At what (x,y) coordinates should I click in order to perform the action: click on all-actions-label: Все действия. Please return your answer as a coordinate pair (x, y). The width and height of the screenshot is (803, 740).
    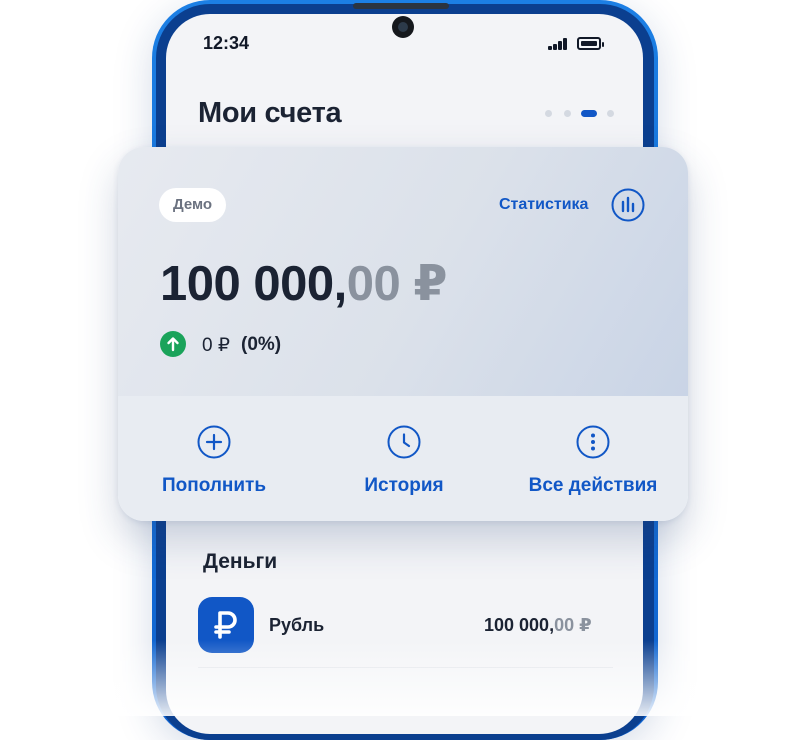
    Looking at the image, I should click on (593, 485).